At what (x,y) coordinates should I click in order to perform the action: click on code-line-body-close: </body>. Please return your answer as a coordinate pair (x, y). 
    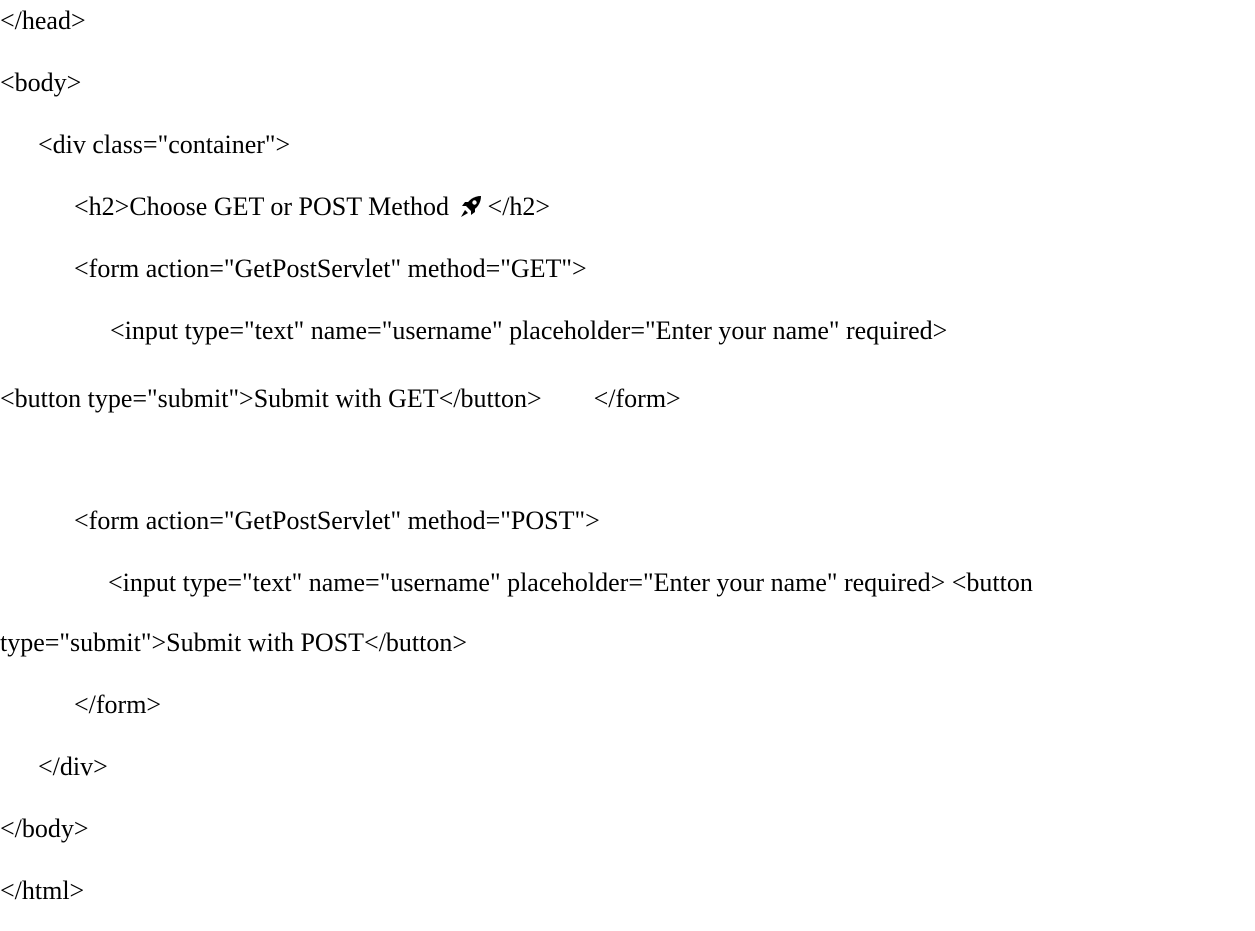
    Looking at the image, I should click on (44, 828).